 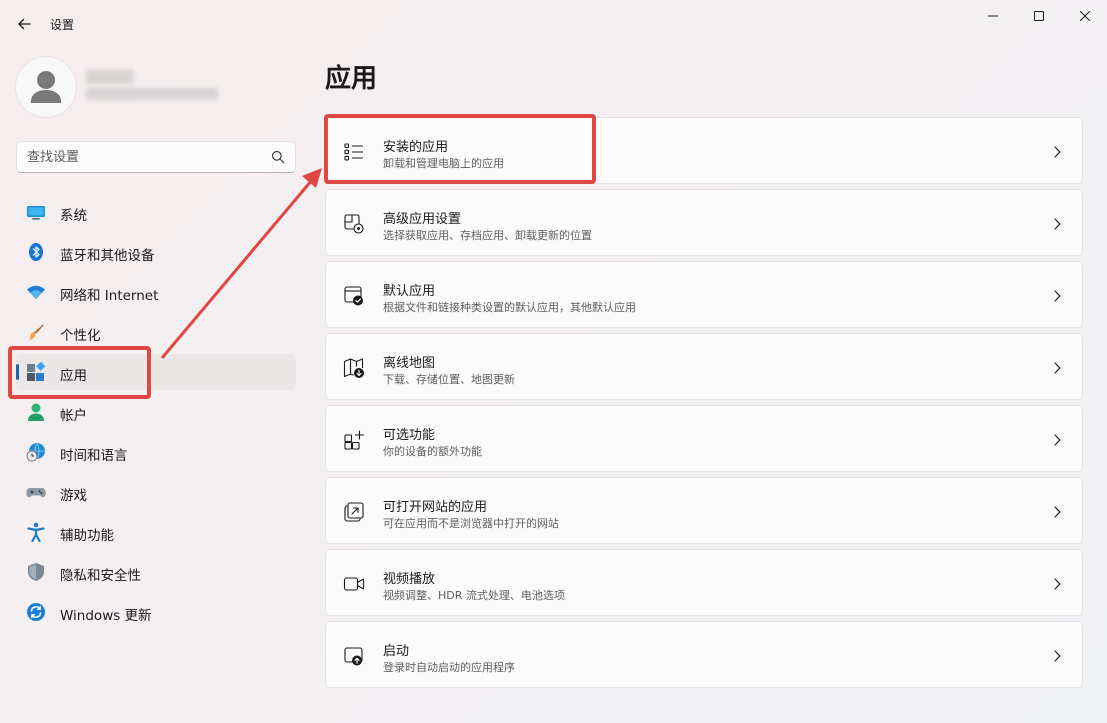 I want to click on user-icon, so click(x=46, y=87).